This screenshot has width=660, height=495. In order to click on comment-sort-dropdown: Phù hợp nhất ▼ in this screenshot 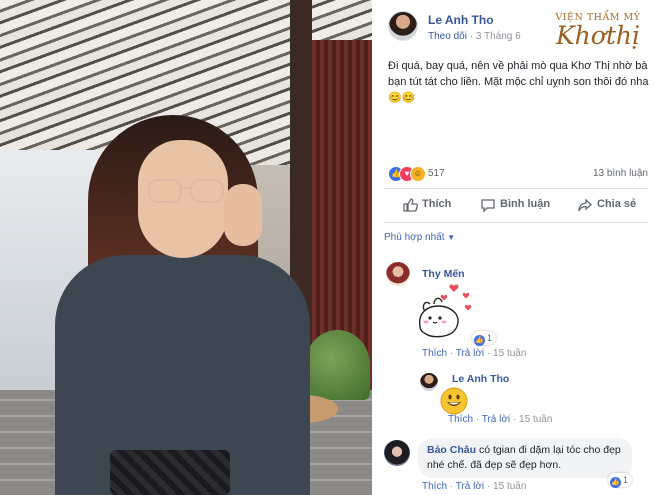, I will do `click(419, 237)`.